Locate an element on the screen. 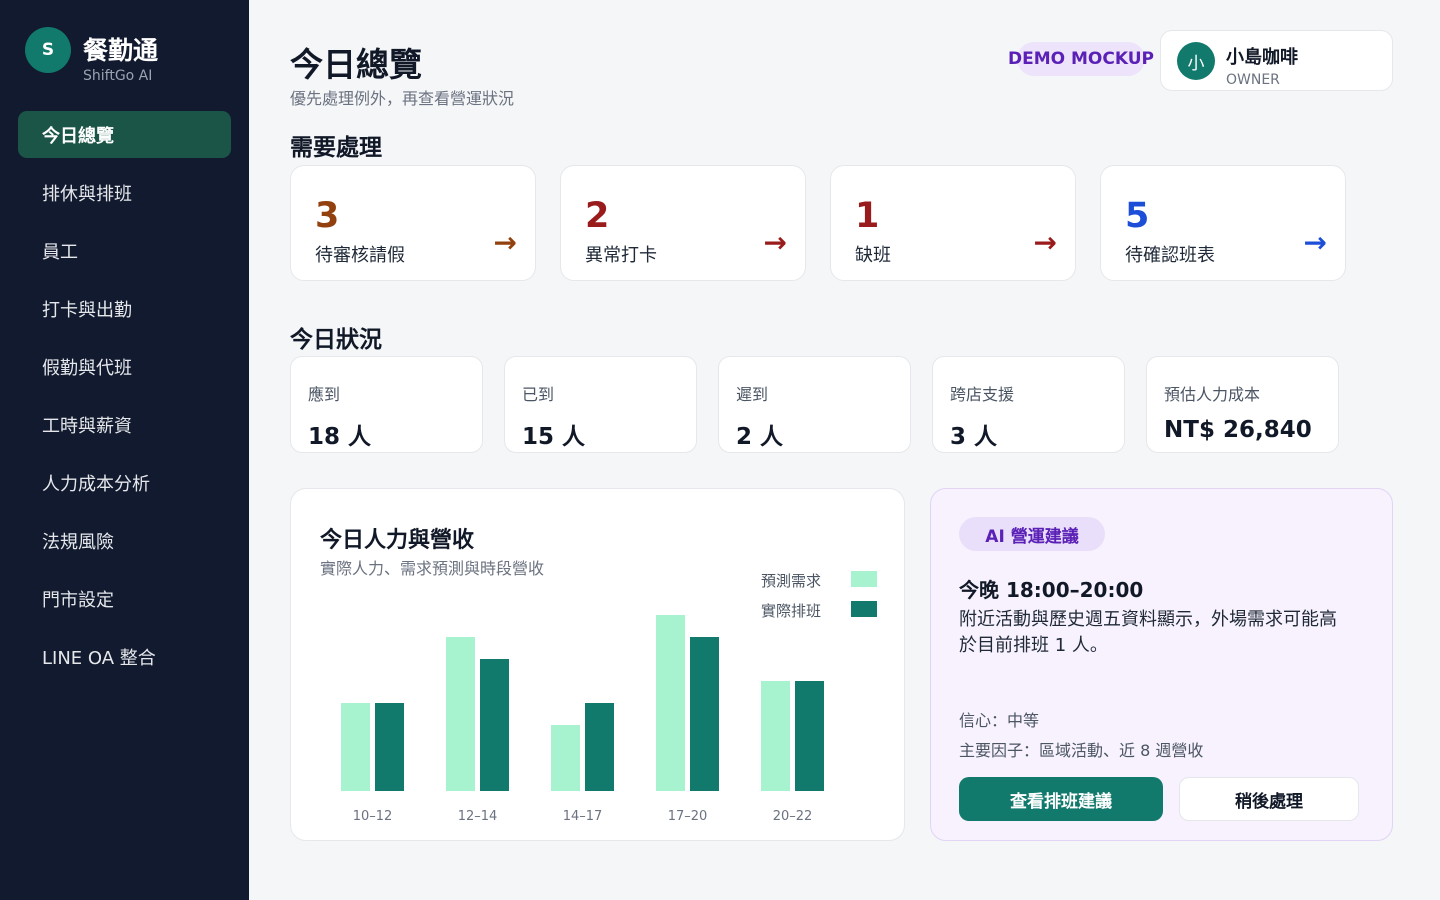  legend-label: 實際排班 is located at coordinates (791, 611).